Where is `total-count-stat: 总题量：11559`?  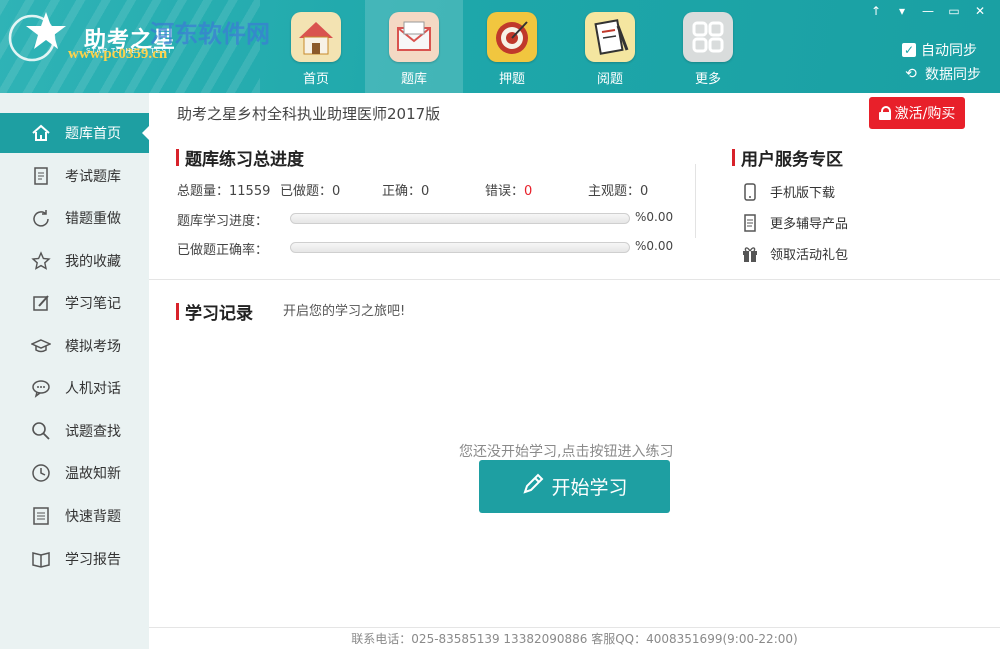
total-count-stat: 总题量：11559 is located at coordinates (224, 191).